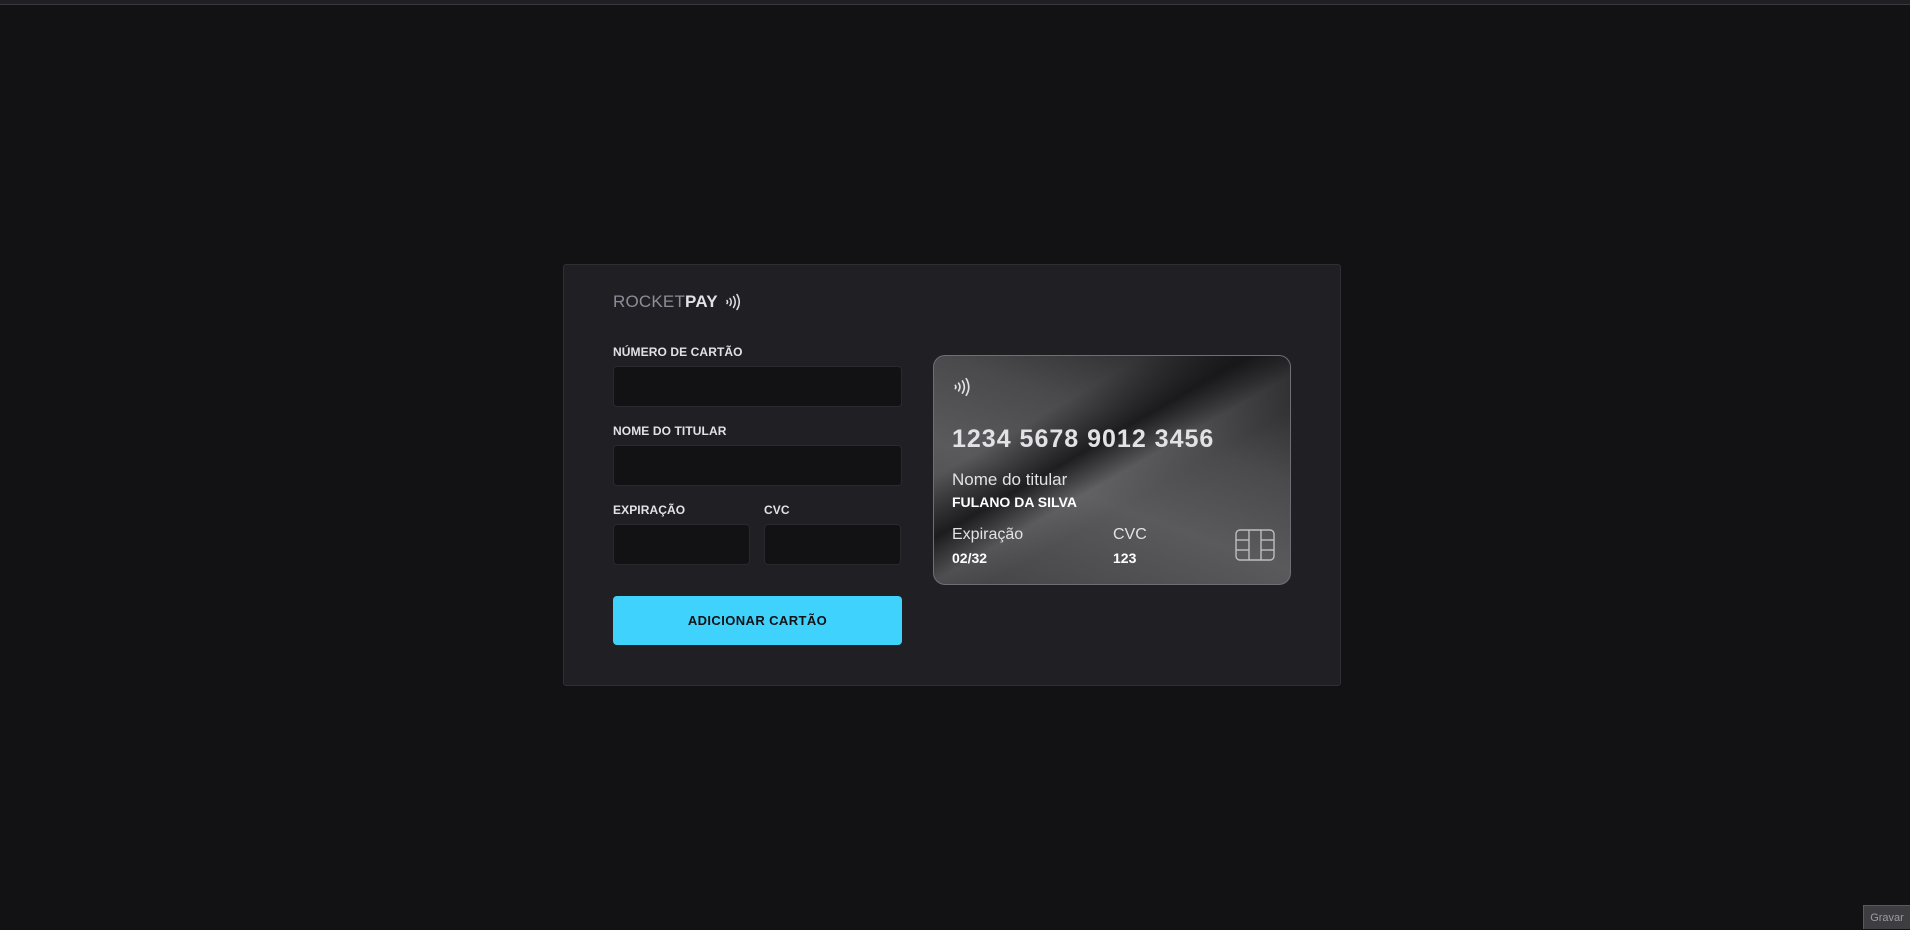 The width and height of the screenshot is (1910, 930). Describe the element at coordinates (832, 544) in the screenshot. I see `cvc-input` at that location.